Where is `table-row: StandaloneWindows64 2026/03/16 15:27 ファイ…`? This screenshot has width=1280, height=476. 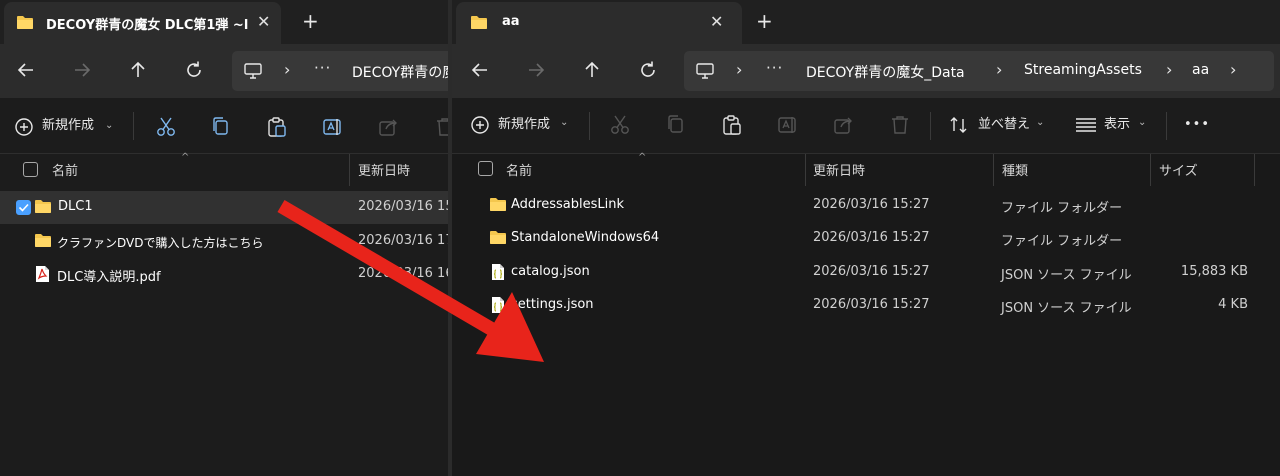 table-row: StandaloneWindows64 2026/03/16 15:27 ファイ… is located at coordinates (866, 238).